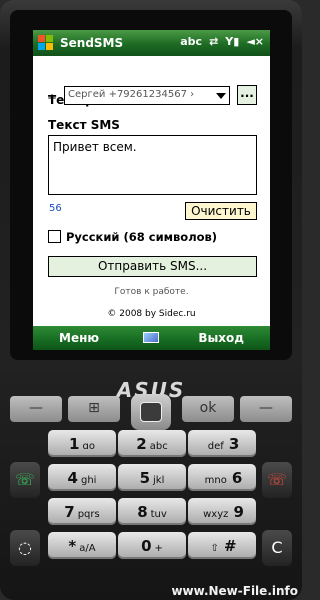  Describe the element at coordinates (36, 409) in the screenshot. I see `left-soft-button: —` at that location.